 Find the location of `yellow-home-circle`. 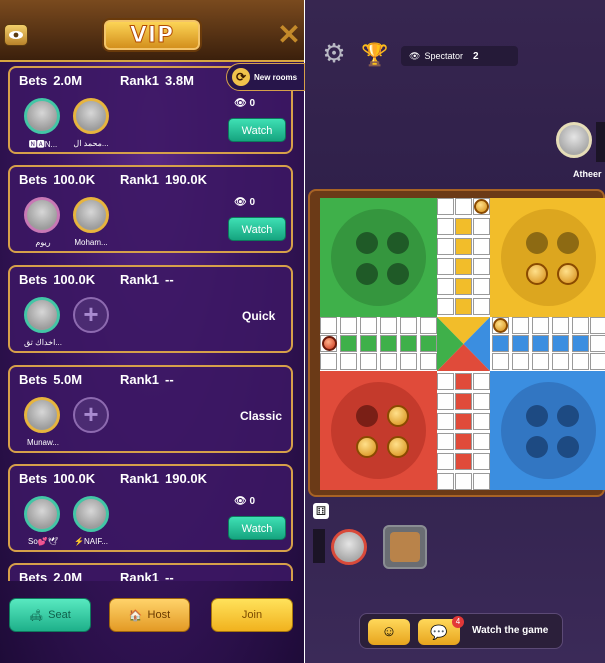

yellow-home-circle is located at coordinates (548, 257).